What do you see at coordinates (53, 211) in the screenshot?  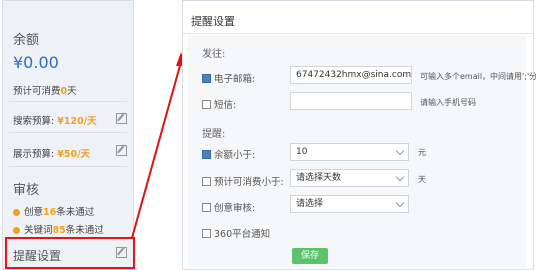 I see `review-item-creative: 创意16条未通过` at bounding box center [53, 211].